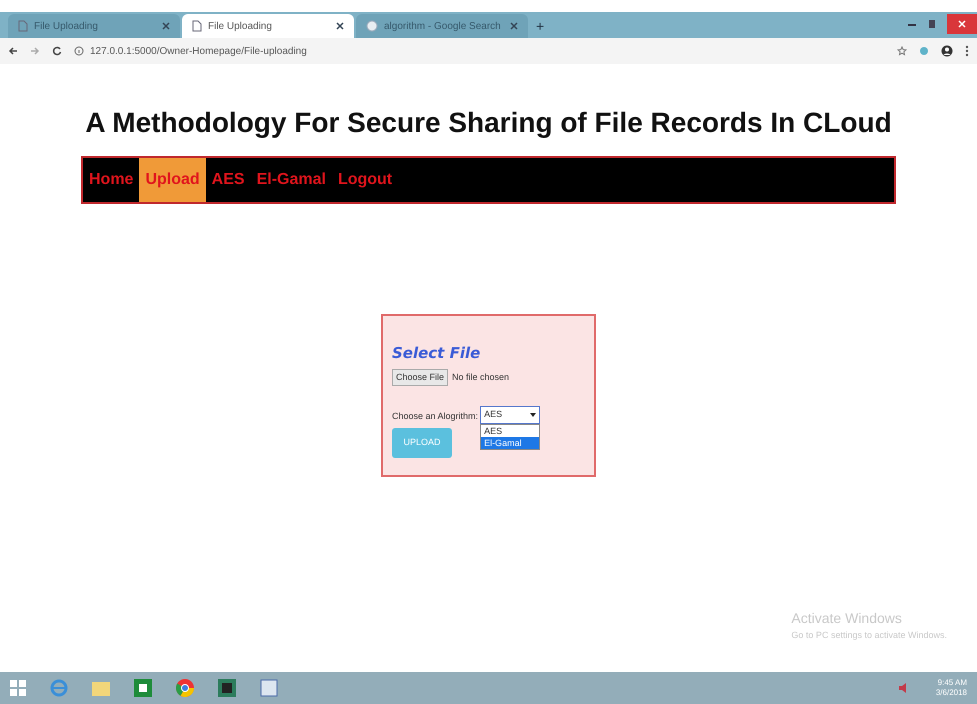  I want to click on tab-title: algorithm - Google Search, so click(443, 27).